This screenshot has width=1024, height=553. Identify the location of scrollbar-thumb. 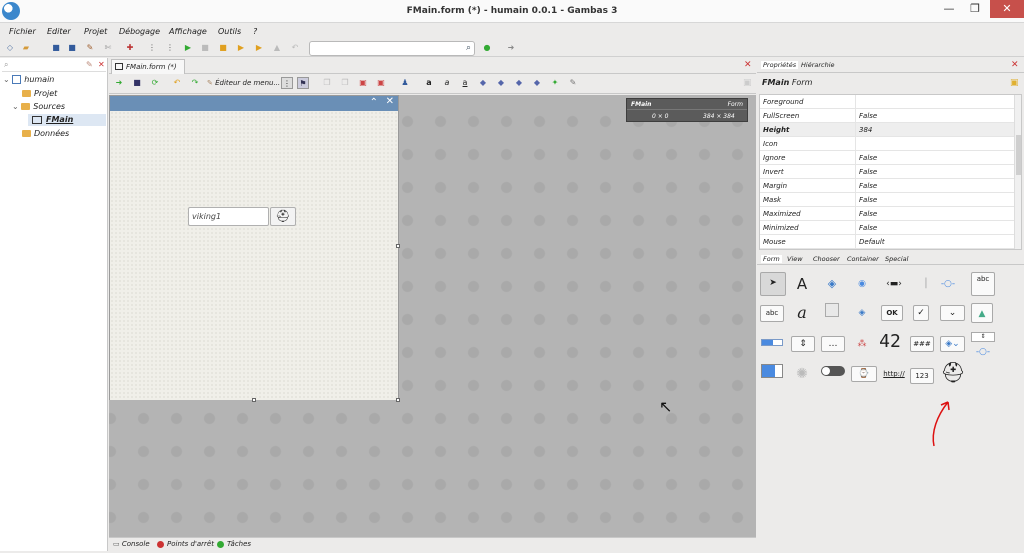
(1018, 155).